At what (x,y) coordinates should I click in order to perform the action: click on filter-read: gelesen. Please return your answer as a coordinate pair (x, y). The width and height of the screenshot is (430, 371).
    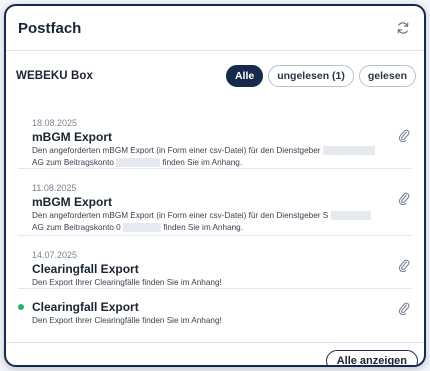
    Looking at the image, I should click on (387, 76).